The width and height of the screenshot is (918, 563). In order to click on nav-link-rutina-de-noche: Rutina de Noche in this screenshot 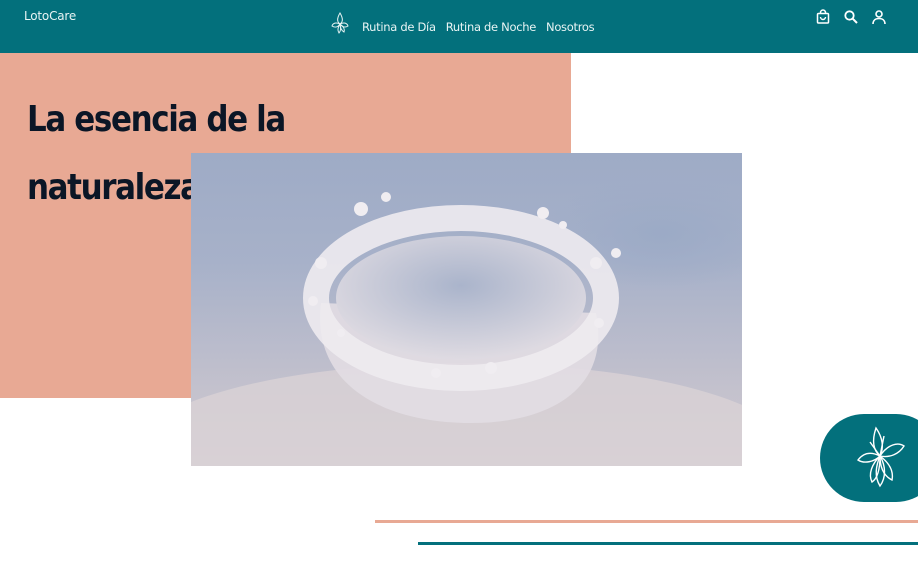, I will do `click(491, 31)`.